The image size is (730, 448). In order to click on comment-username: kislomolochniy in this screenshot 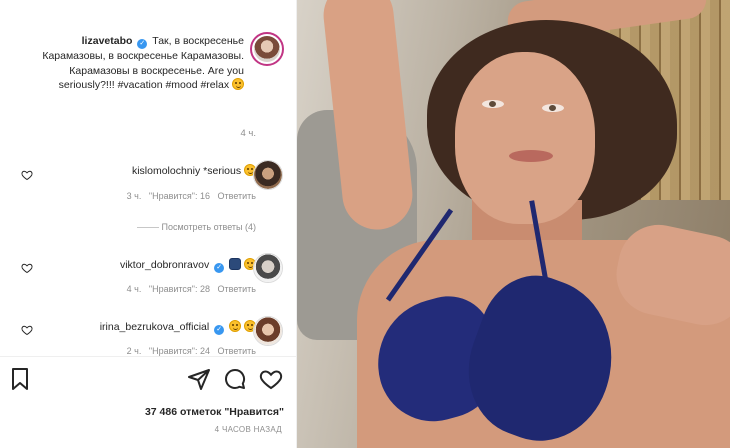, I will do `click(166, 171)`.